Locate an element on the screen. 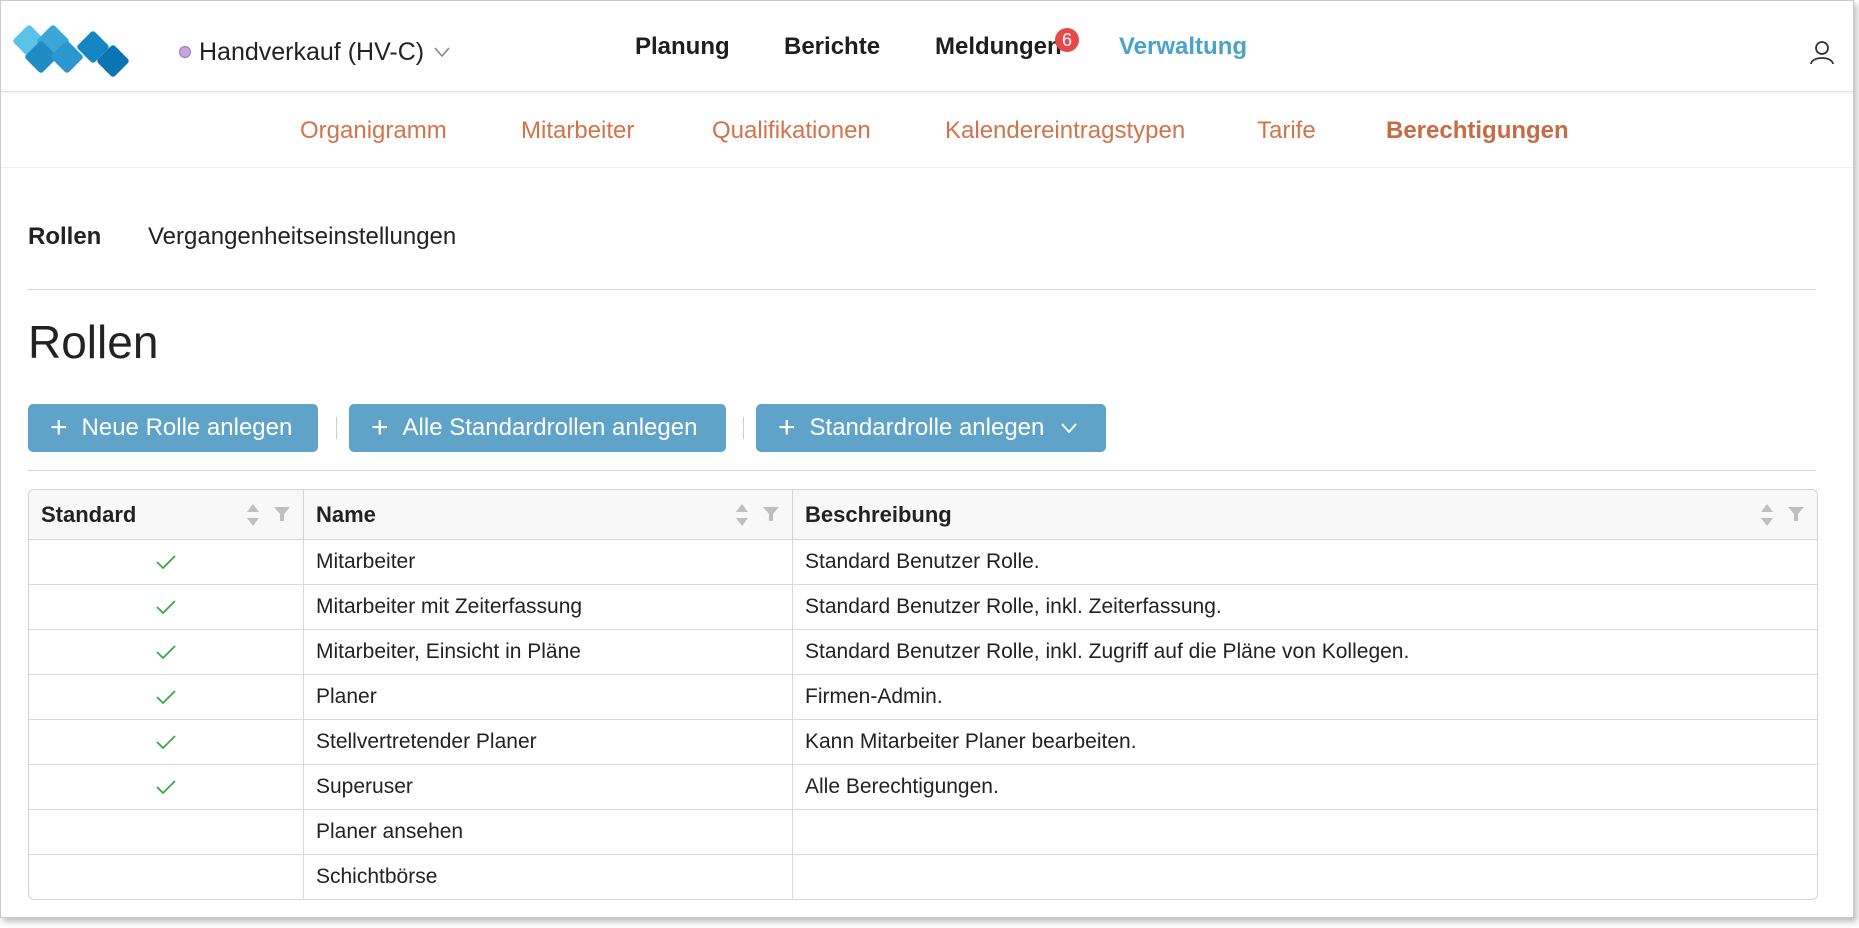 This screenshot has width=1859, height=928. column-header-label: Name is located at coordinates (346, 514).